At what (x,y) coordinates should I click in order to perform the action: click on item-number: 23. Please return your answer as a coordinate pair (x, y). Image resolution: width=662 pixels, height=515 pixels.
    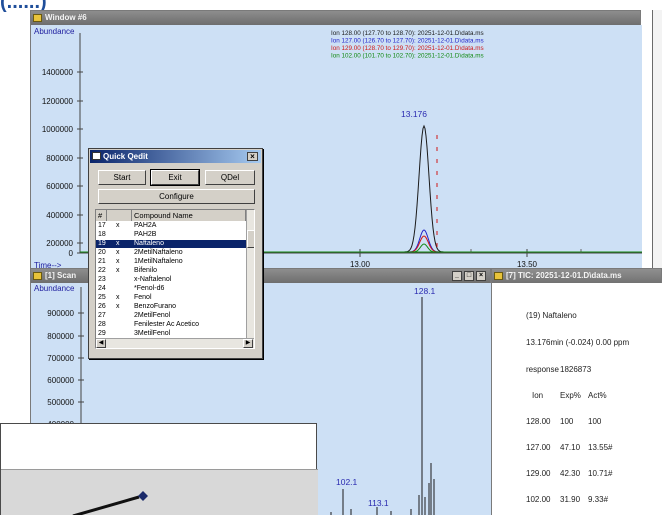
    Looking at the image, I should click on (102, 279).